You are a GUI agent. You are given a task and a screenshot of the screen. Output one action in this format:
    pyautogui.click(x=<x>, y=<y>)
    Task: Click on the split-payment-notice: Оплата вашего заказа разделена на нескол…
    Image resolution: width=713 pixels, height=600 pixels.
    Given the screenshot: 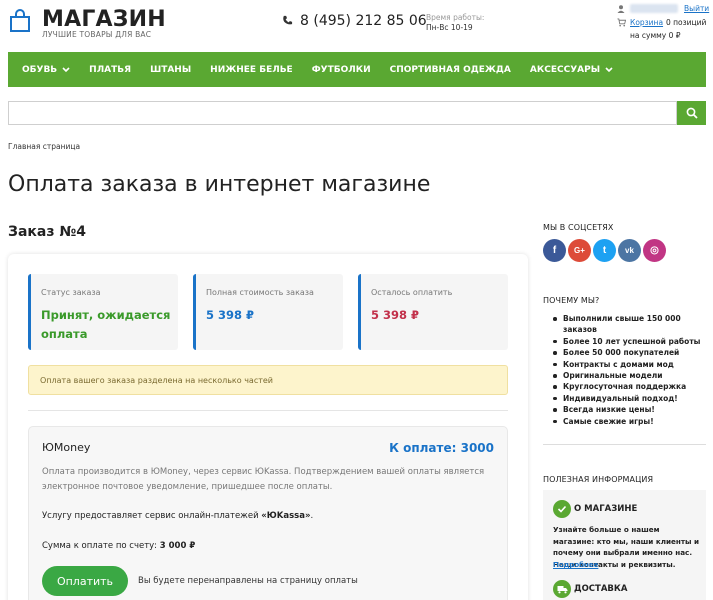 What is the action you would take?
    pyautogui.click(x=268, y=380)
    